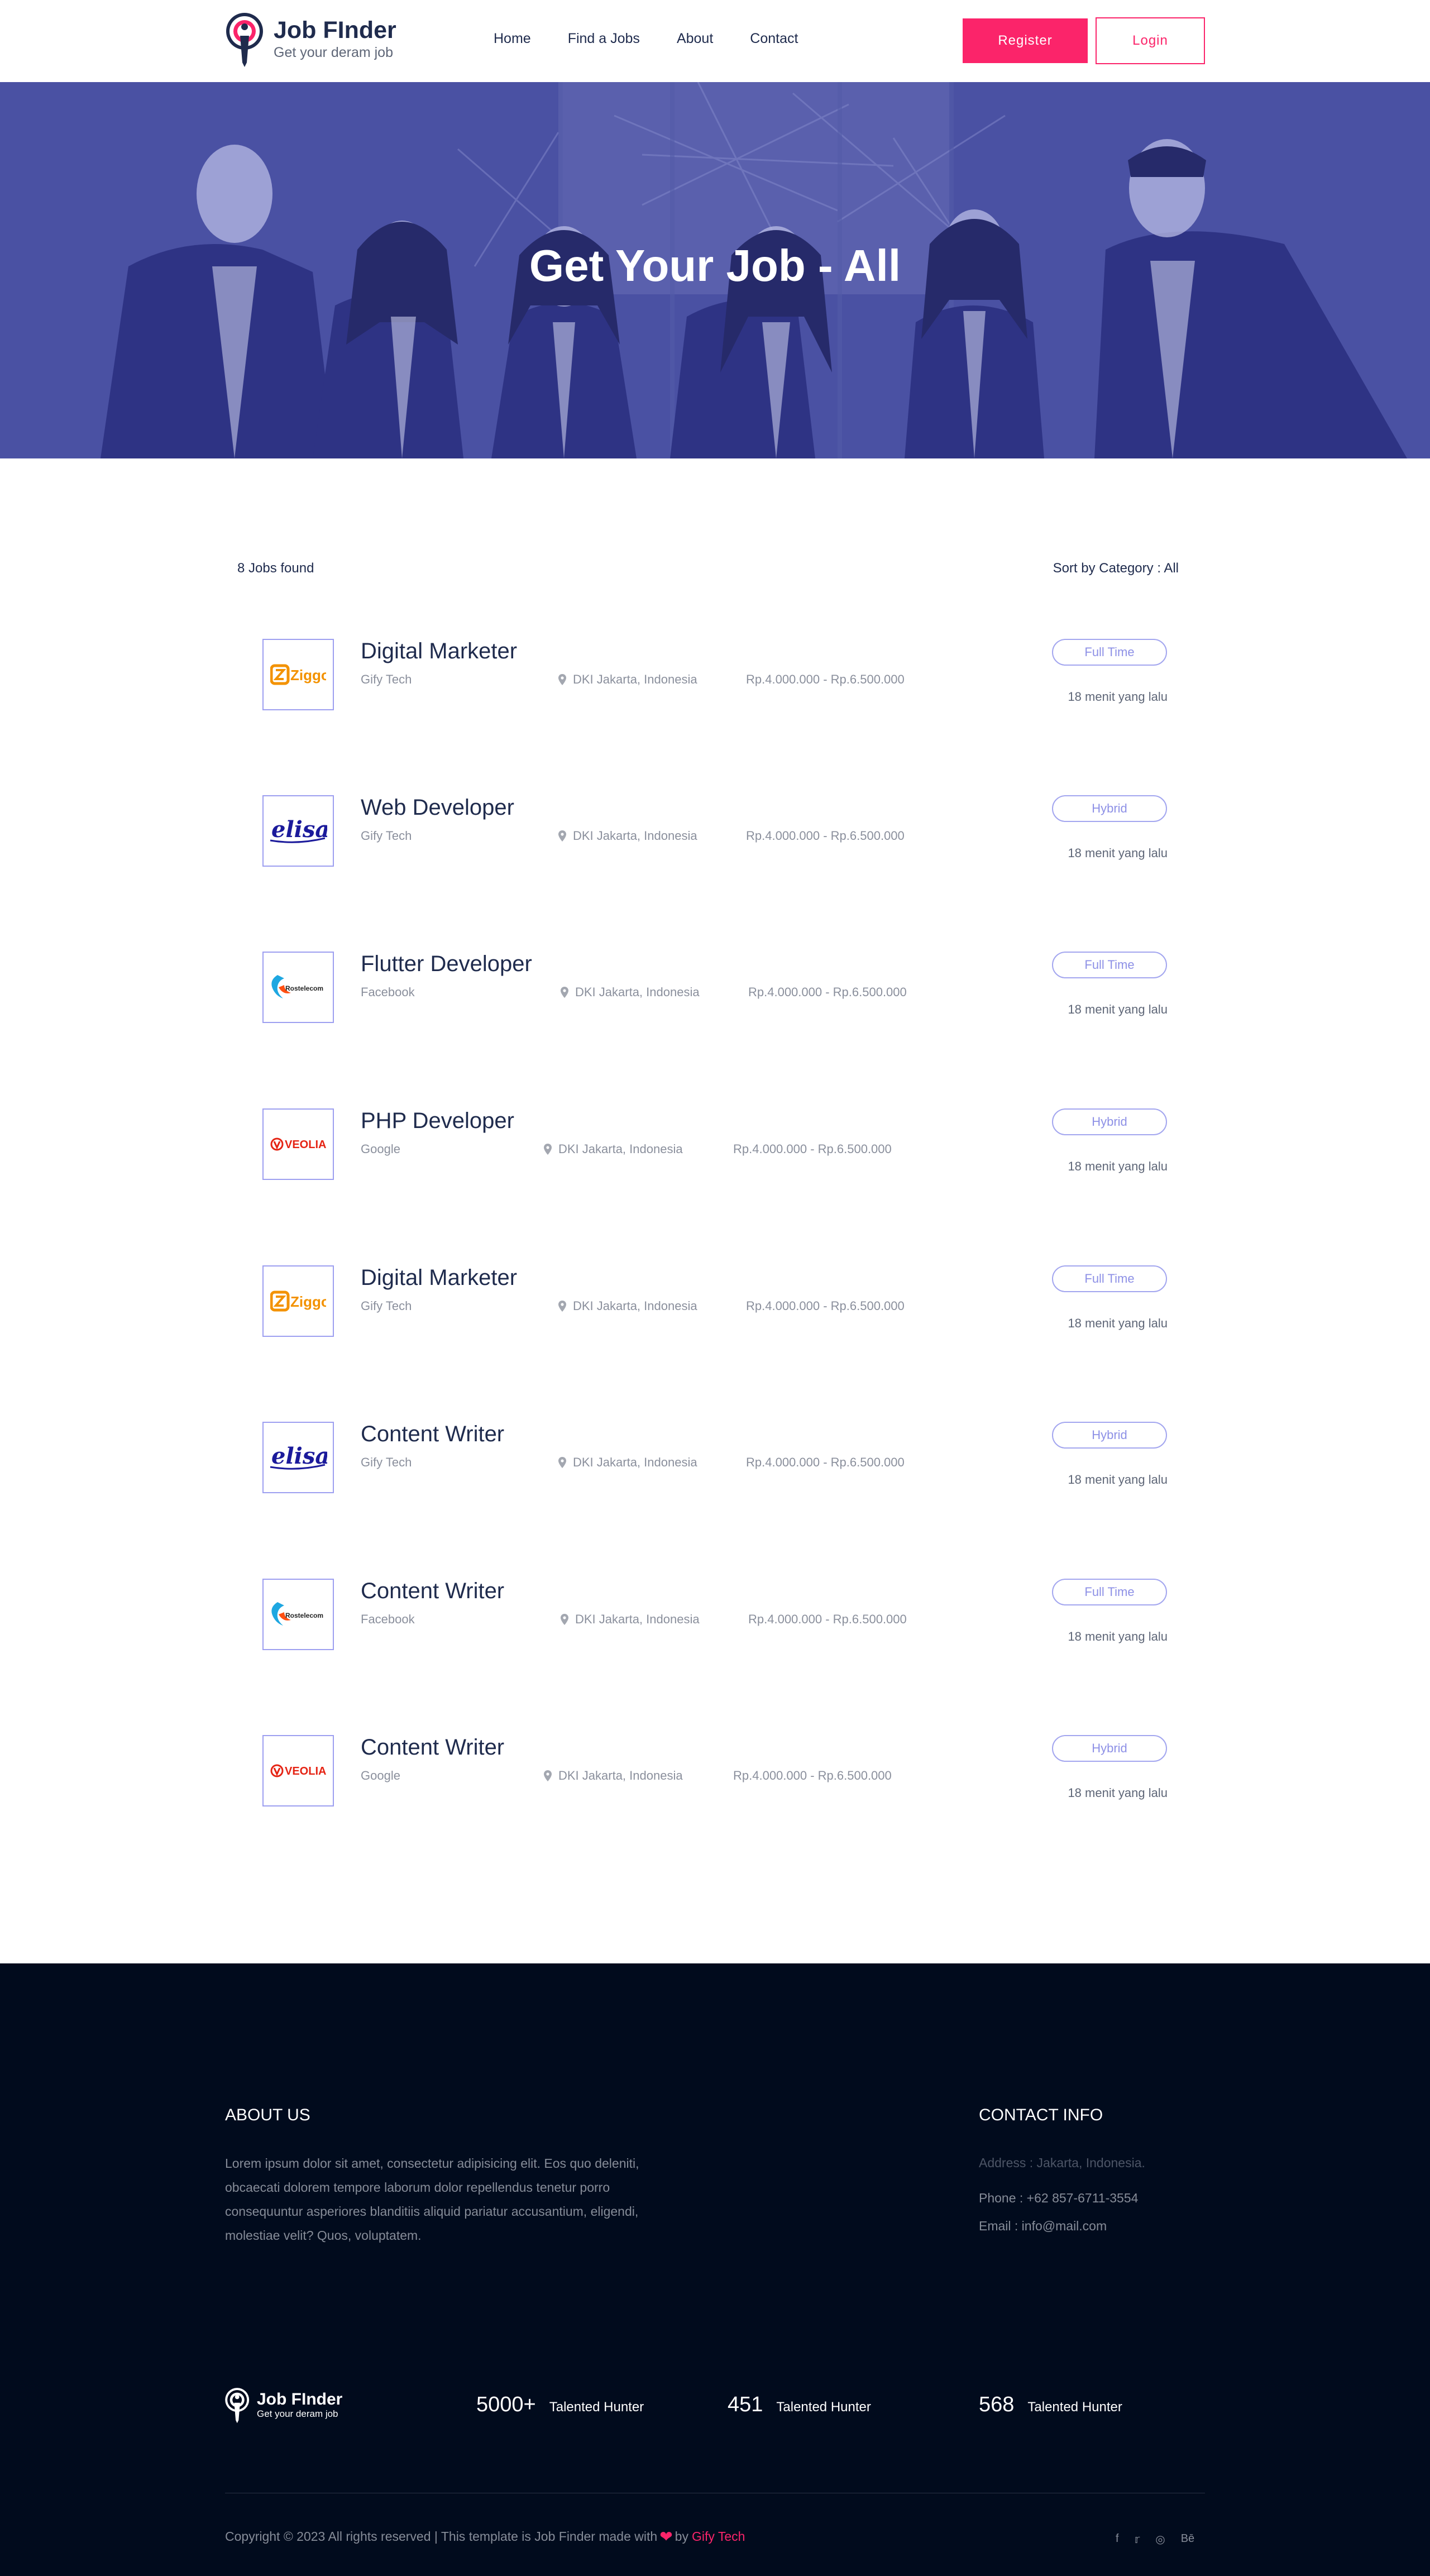  Describe the element at coordinates (438, 807) in the screenshot. I see `job-title: Web Developer` at that location.